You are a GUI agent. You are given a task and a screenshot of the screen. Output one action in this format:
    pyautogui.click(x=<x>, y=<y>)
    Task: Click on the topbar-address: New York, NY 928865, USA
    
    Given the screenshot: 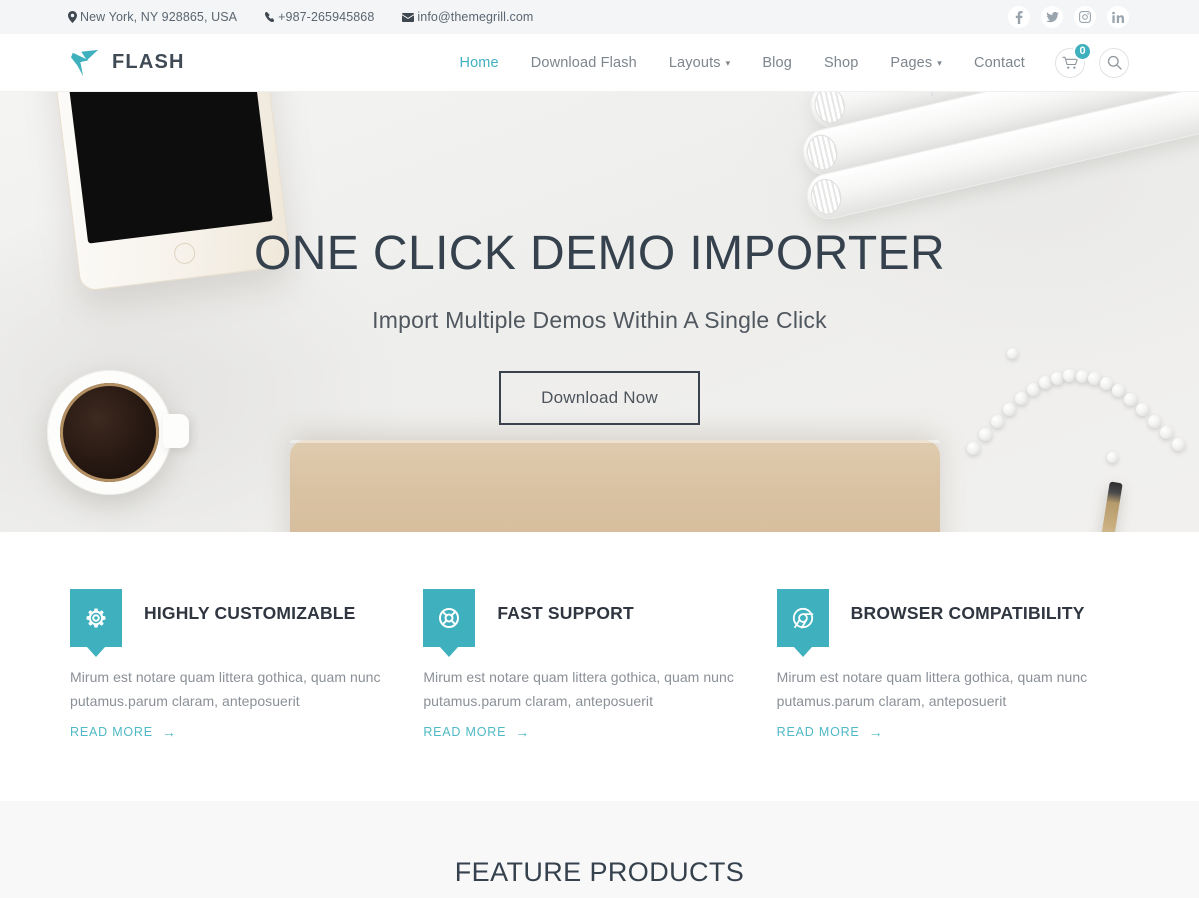 What is the action you would take?
    pyautogui.click(x=152, y=17)
    